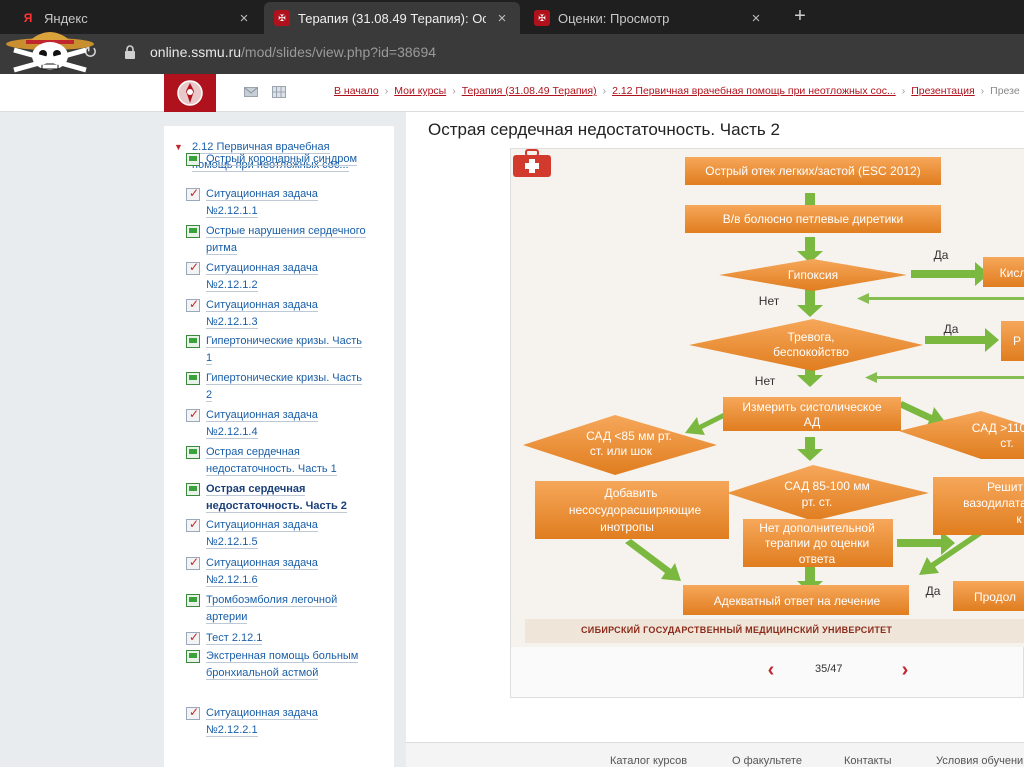  I want to click on footer-link-conditions: Условия обучени, so click(979, 761).